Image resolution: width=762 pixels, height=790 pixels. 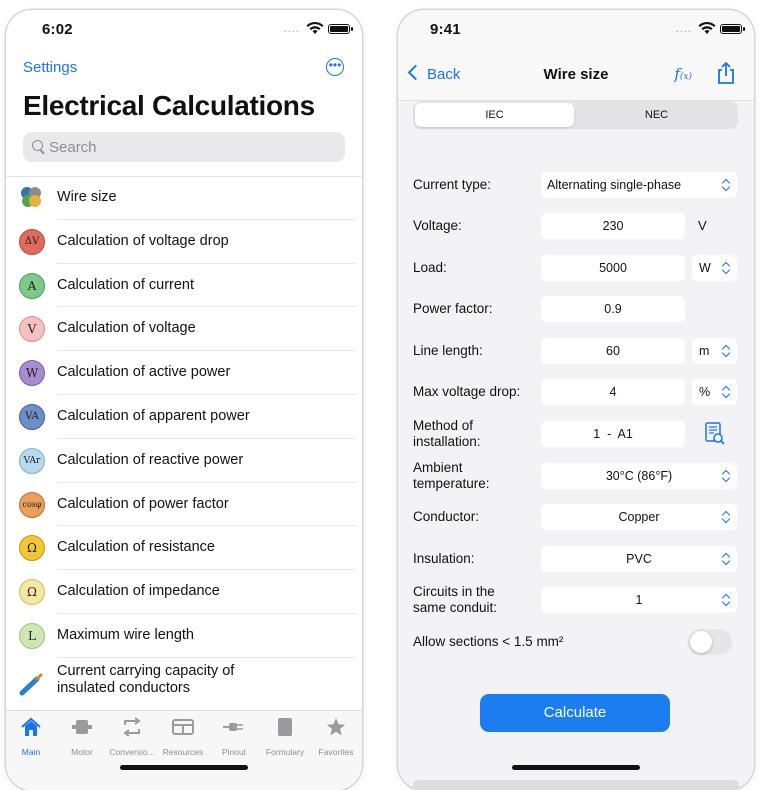 I want to click on list-item-label: Calculation of apparent power, so click(x=153, y=415).